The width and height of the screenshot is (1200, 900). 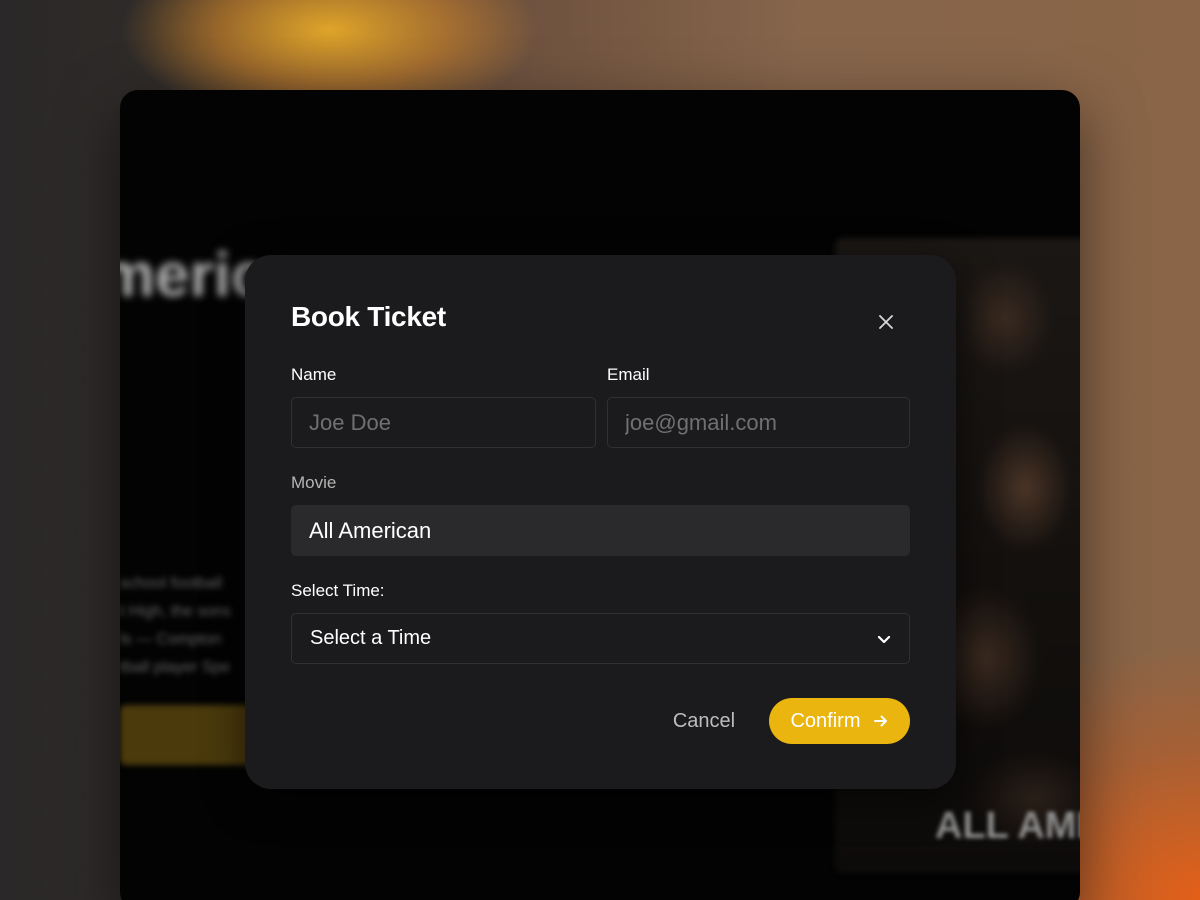 What do you see at coordinates (600, 530) in the screenshot?
I see `movie-field: All American` at bounding box center [600, 530].